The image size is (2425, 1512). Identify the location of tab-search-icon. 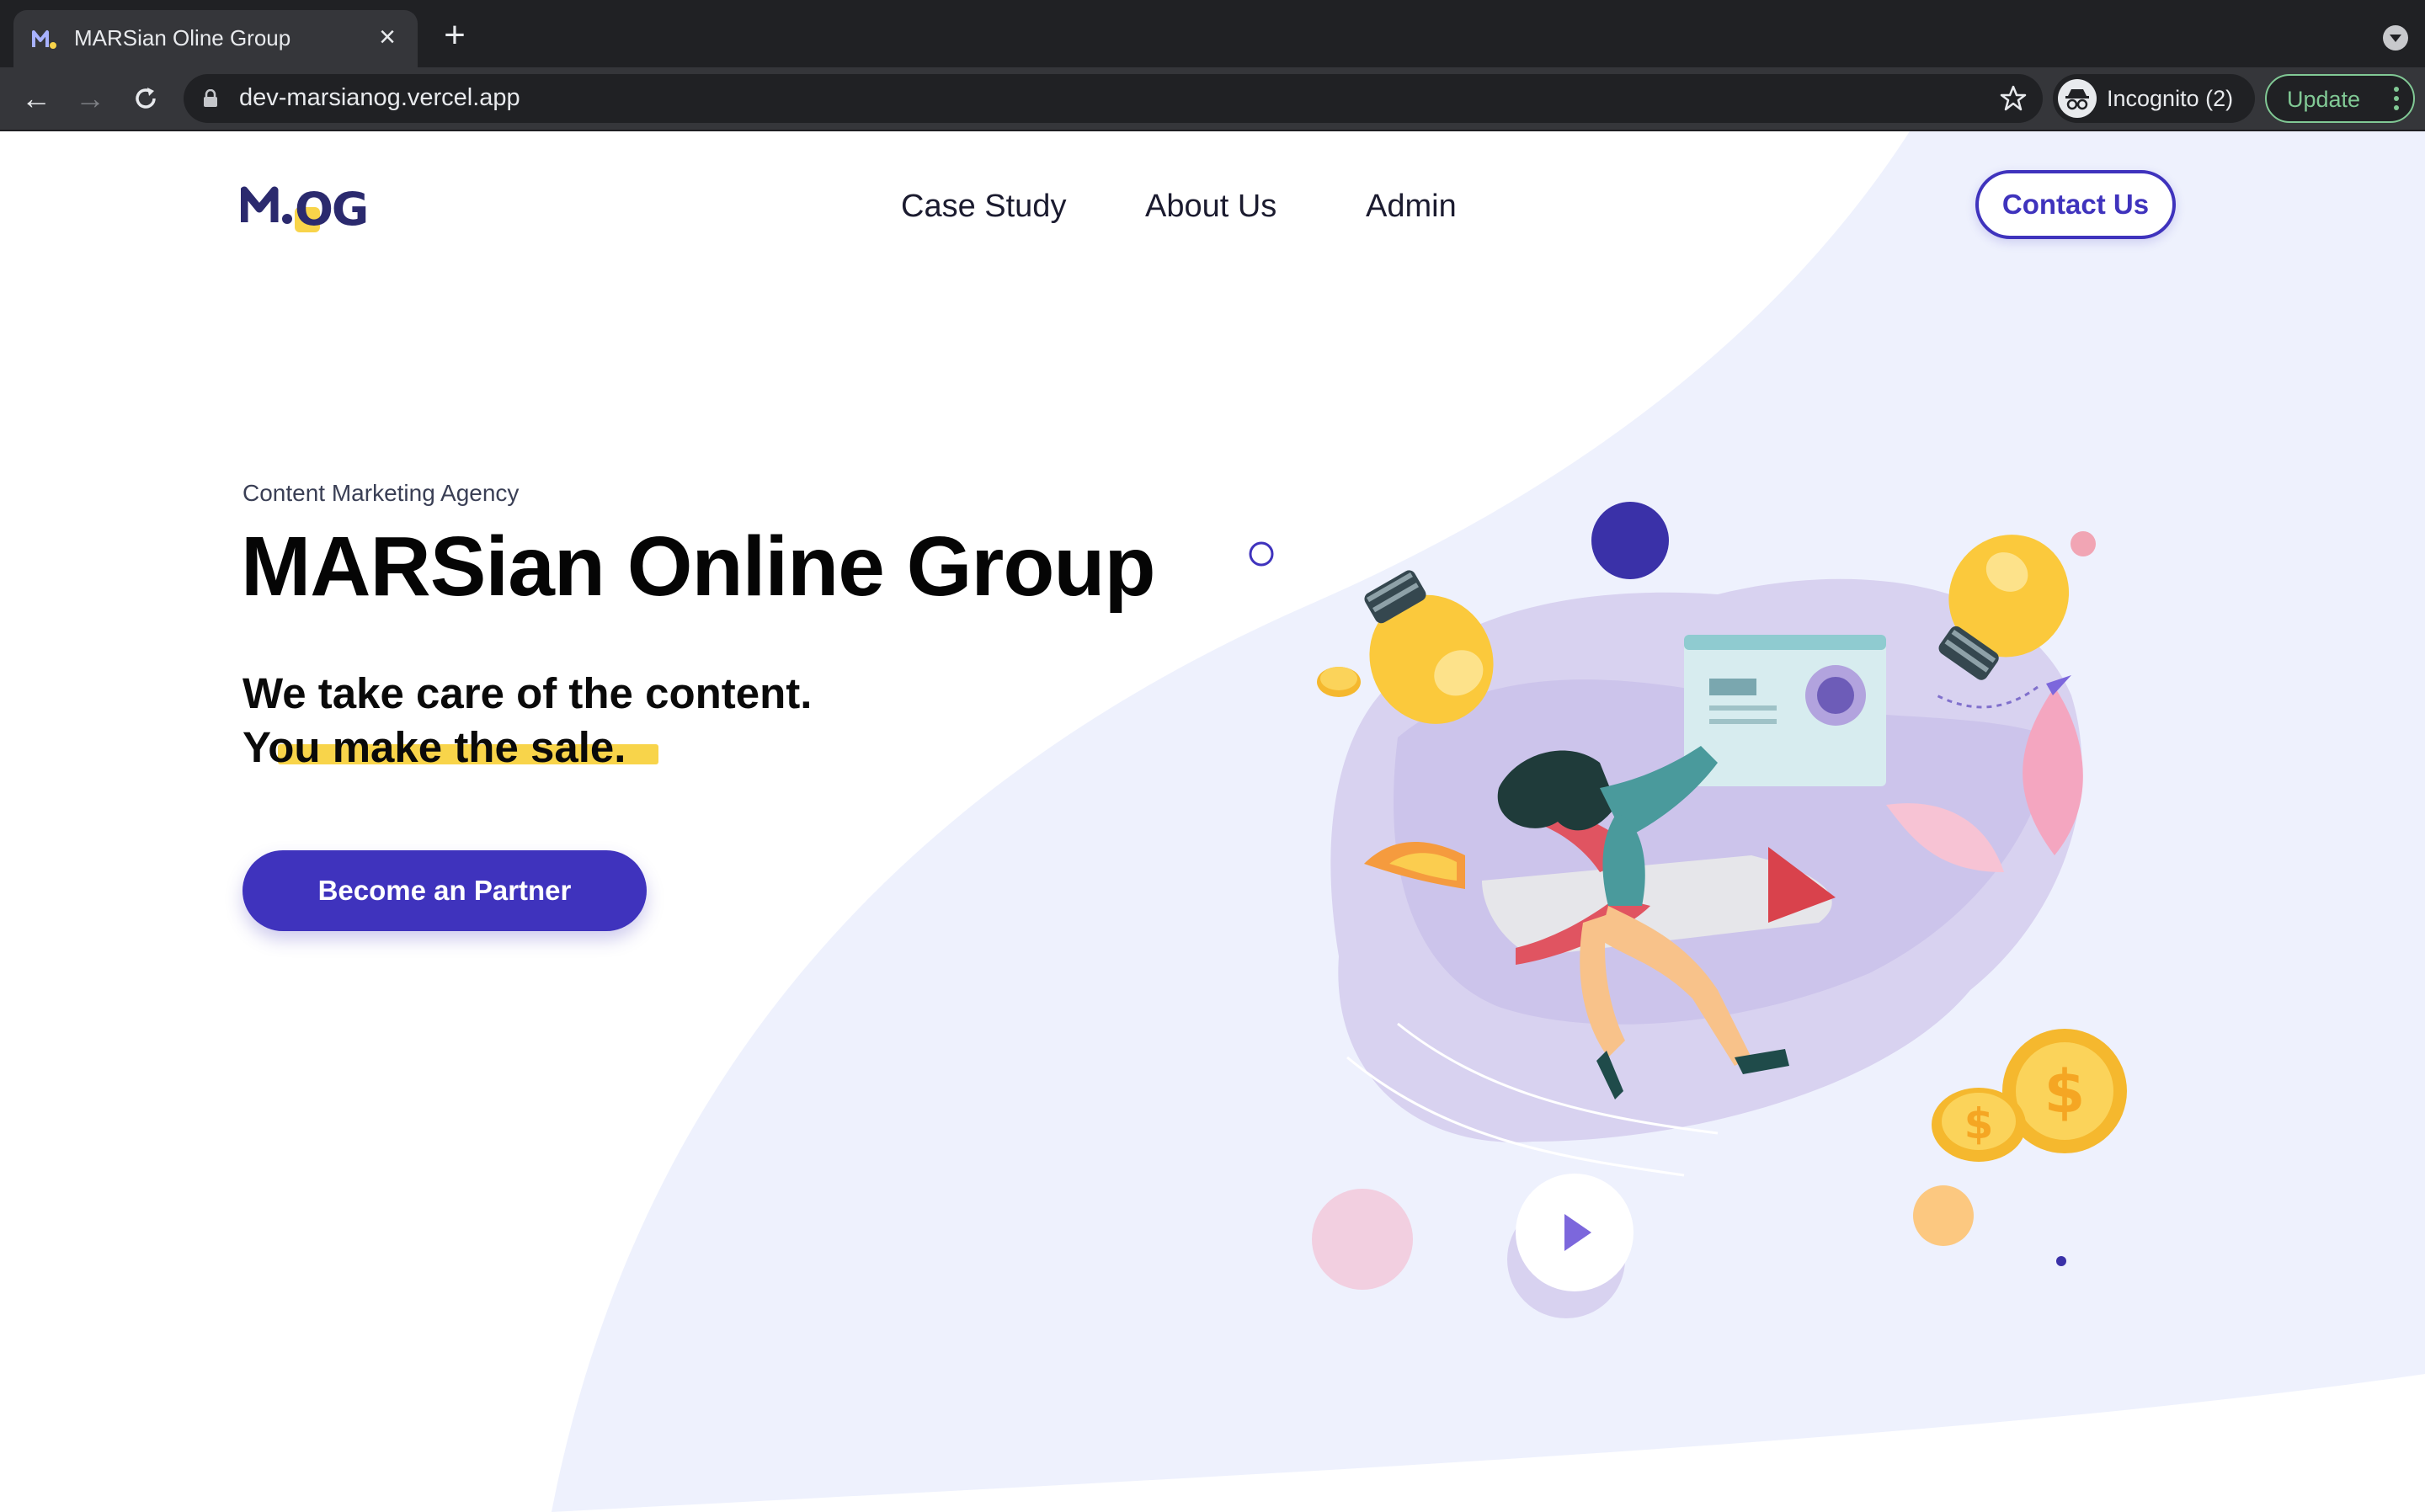
(2395, 38).